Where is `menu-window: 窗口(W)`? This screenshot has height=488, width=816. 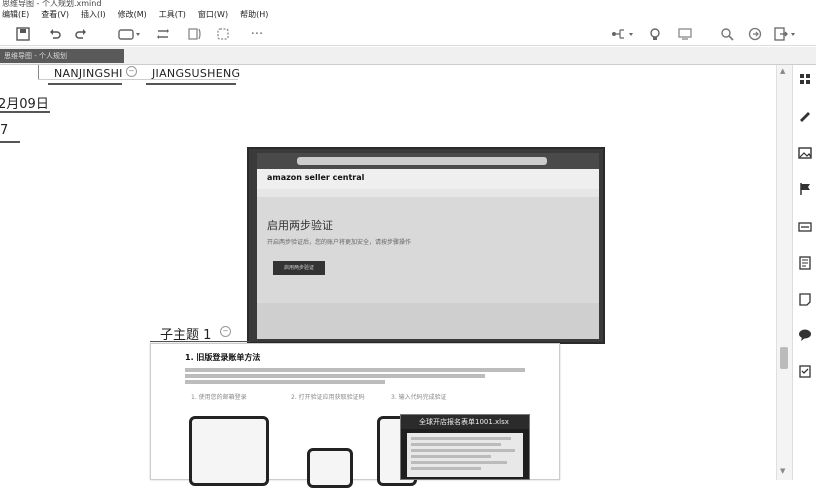 menu-window: 窗口(W) is located at coordinates (213, 15).